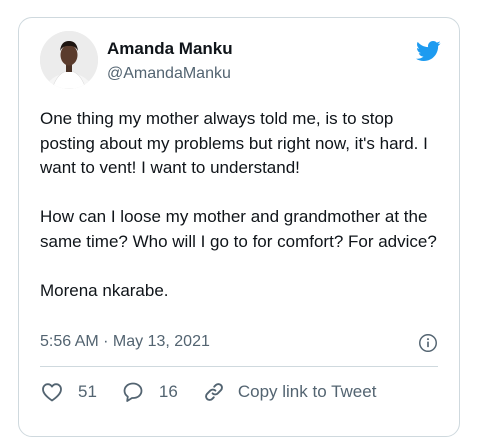 The image size is (480, 437). Describe the element at coordinates (170, 49) in the screenshot. I see `author-name: Amanda Manku` at that location.